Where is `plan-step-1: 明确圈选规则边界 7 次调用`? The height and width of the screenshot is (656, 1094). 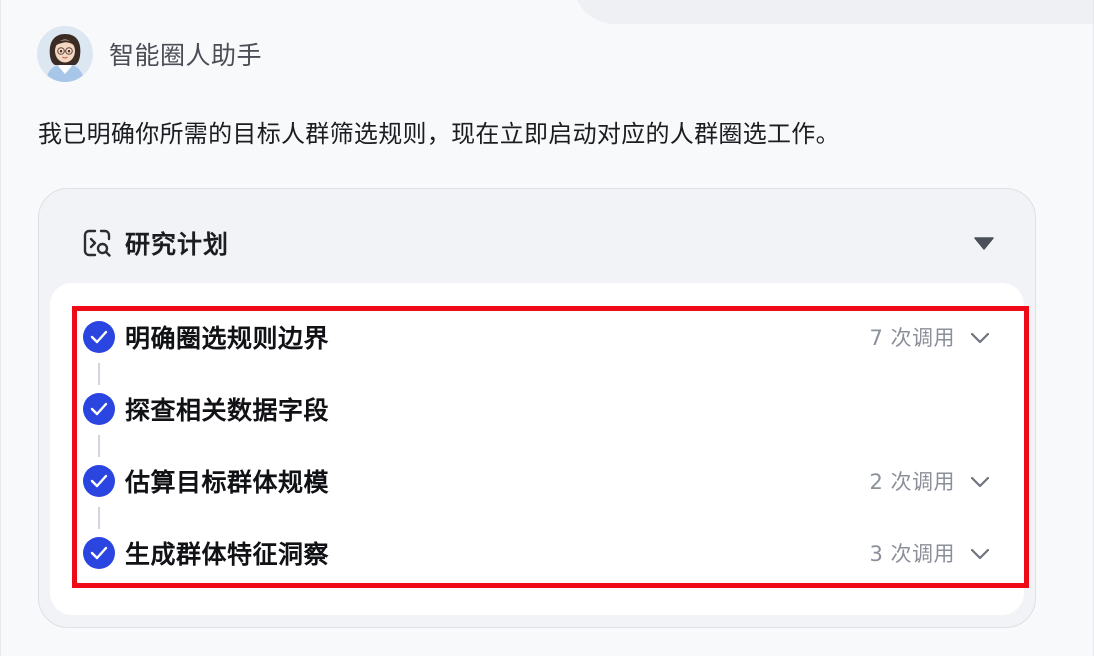
plan-step-1: 明确圈选规则边界 7 次调用 is located at coordinates (537, 337).